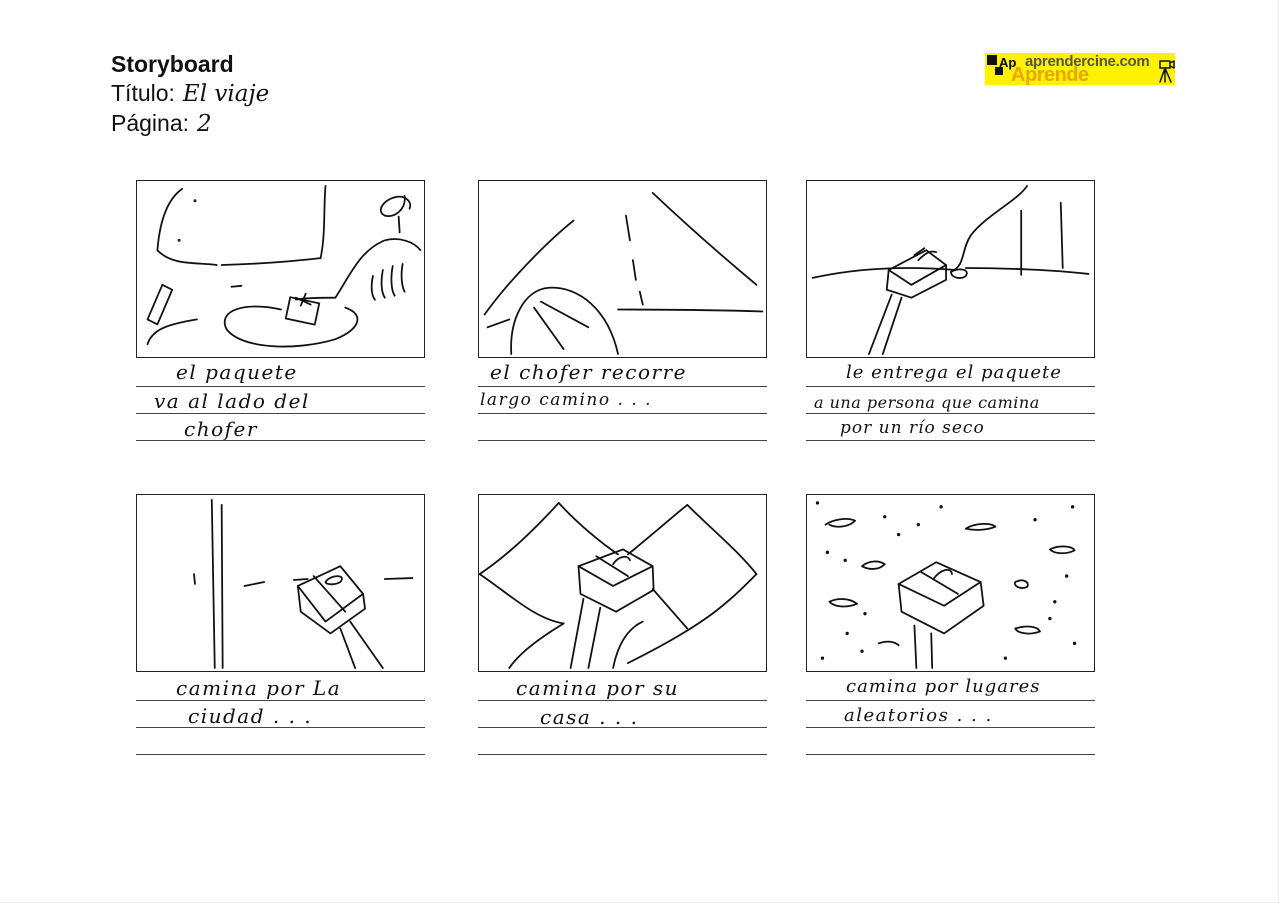 This screenshot has width=1280, height=904. What do you see at coordinates (172, 64) in the screenshot?
I see `document-title: Storyboard` at bounding box center [172, 64].